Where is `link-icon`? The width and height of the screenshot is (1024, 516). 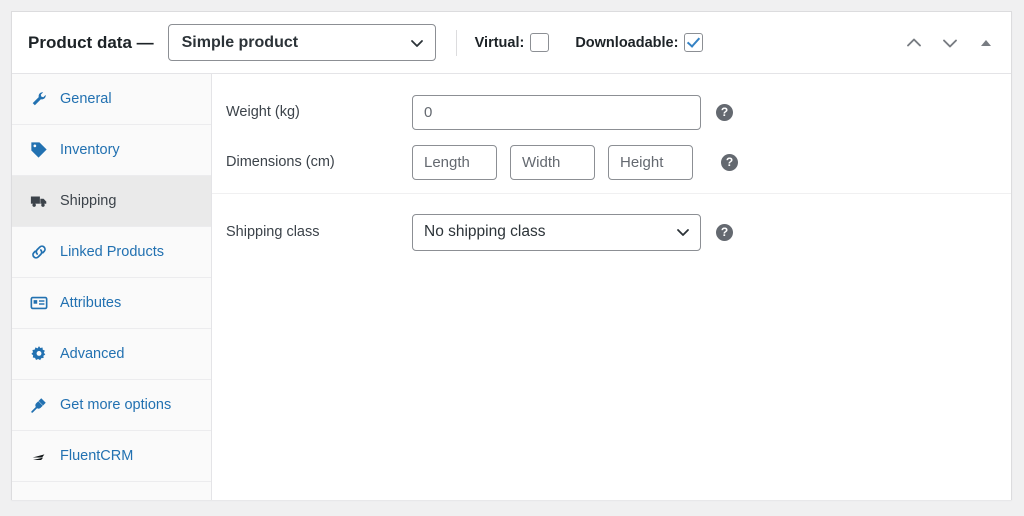
link-icon is located at coordinates (39, 252).